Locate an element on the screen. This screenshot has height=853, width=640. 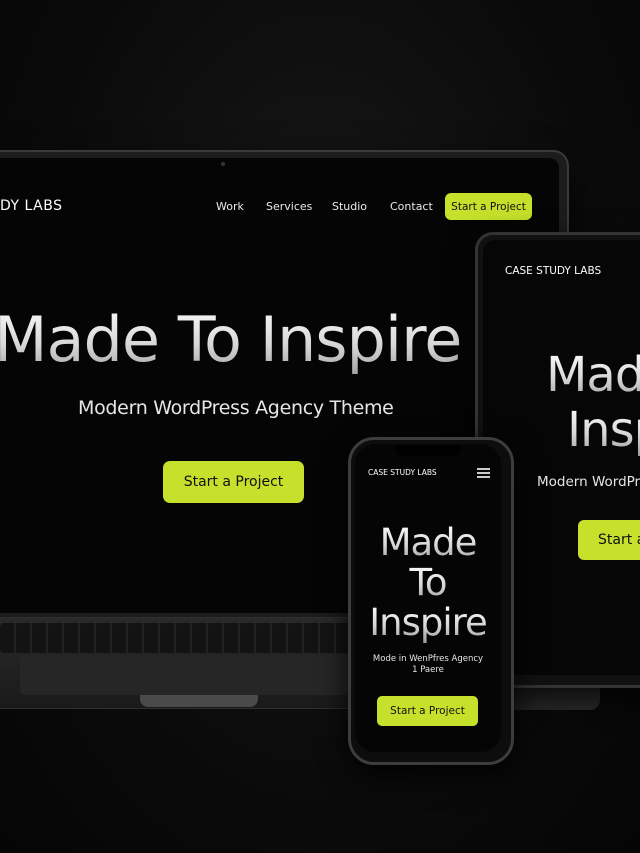
phone-start-project-button: Start a Project is located at coordinates (427, 711).